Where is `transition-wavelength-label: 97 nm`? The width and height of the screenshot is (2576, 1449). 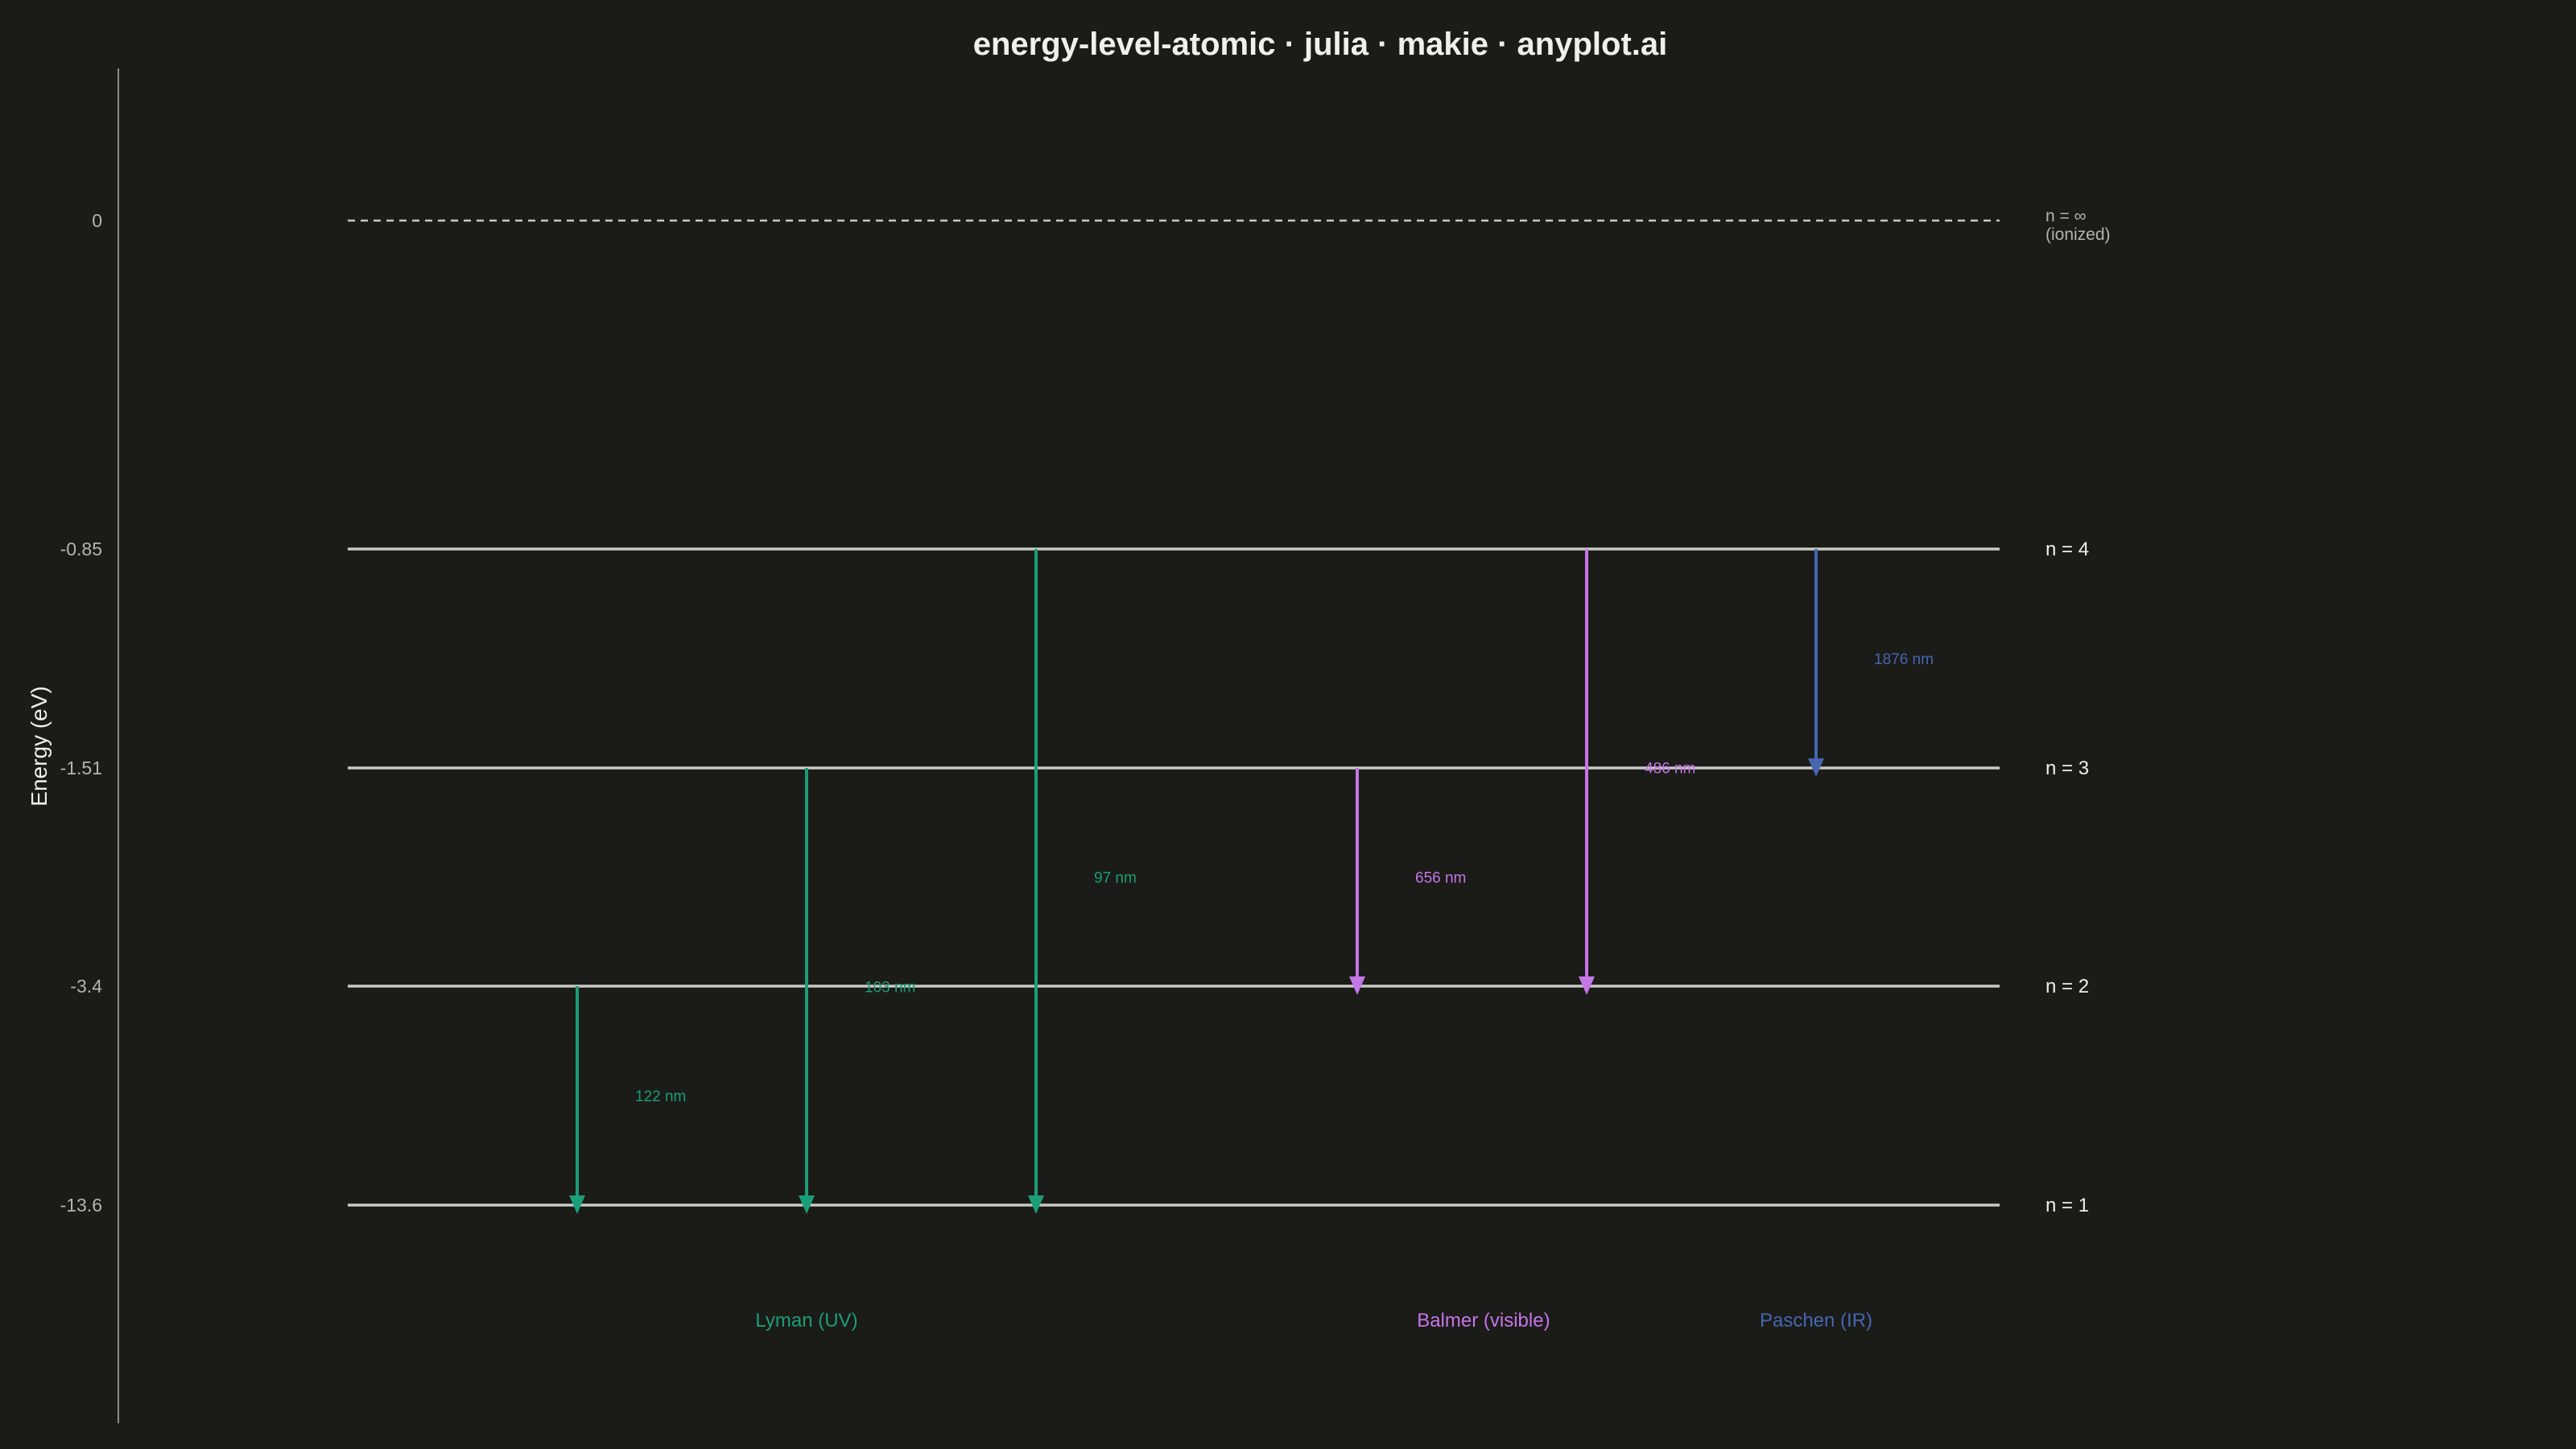
transition-wavelength-label: 97 nm is located at coordinates (1115, 878).